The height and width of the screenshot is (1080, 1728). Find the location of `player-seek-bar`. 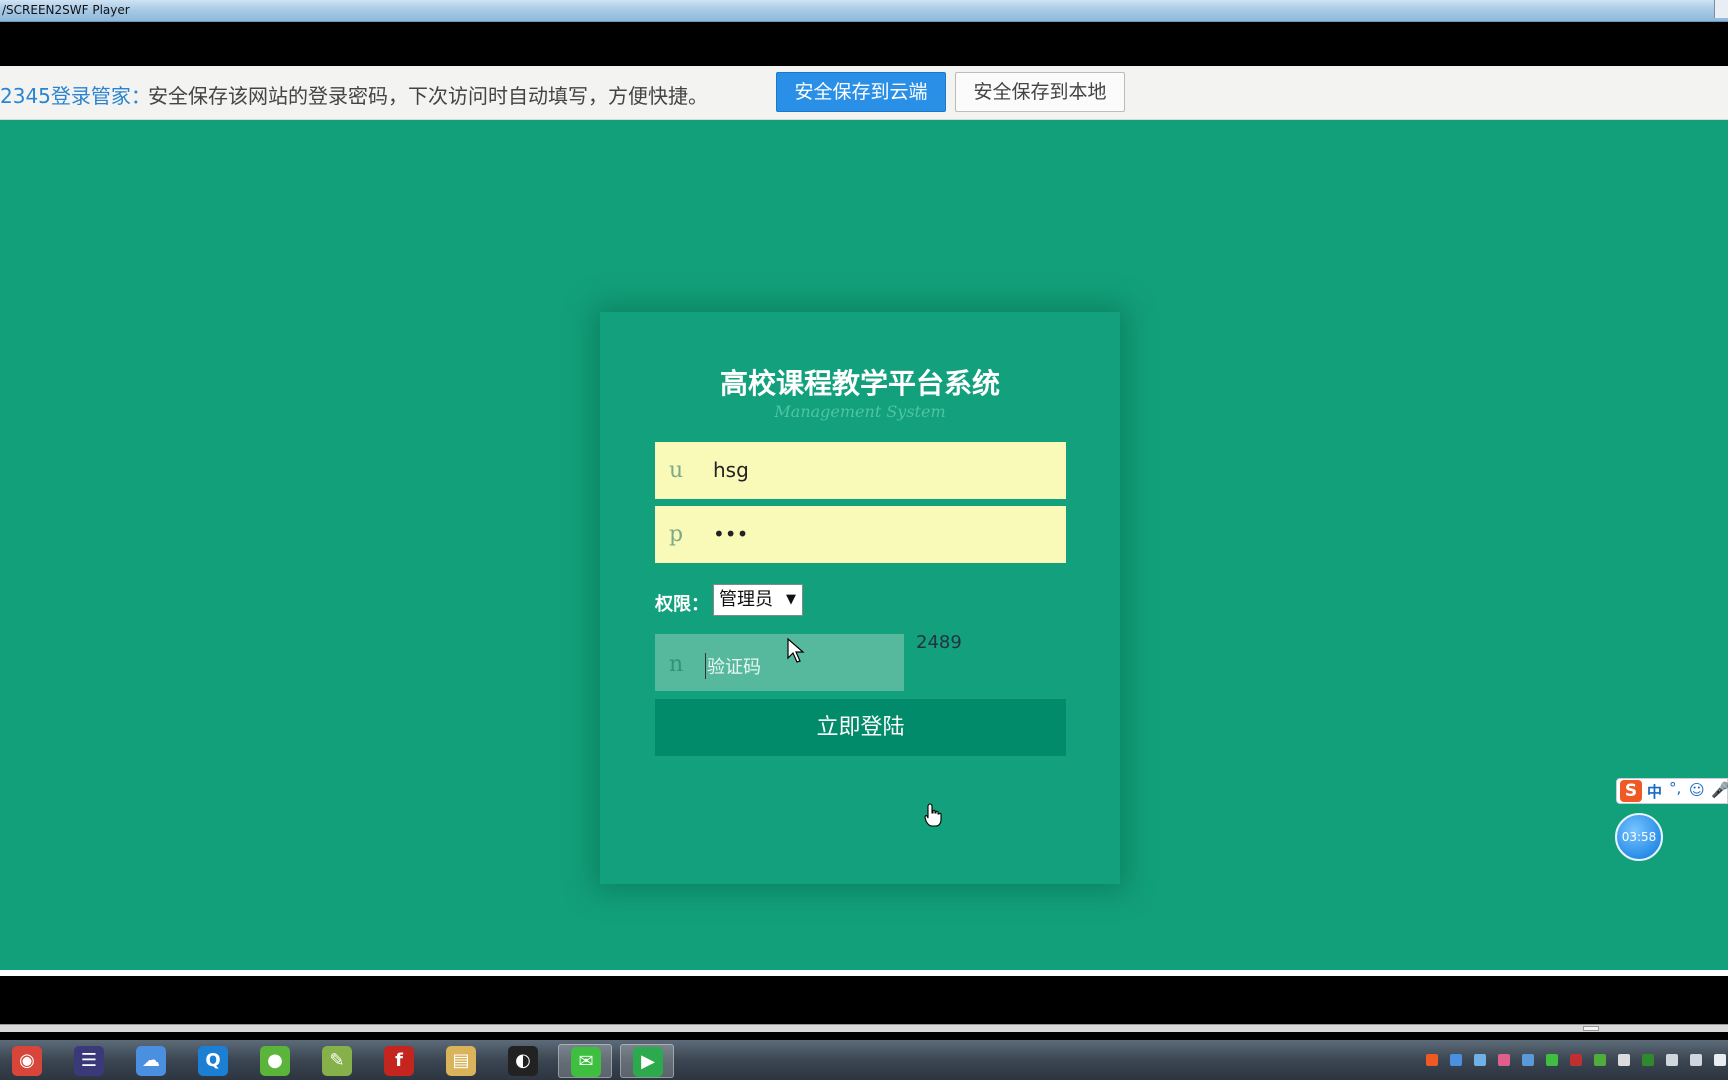

player-seek-bar is located at coordinates (864, 1028).